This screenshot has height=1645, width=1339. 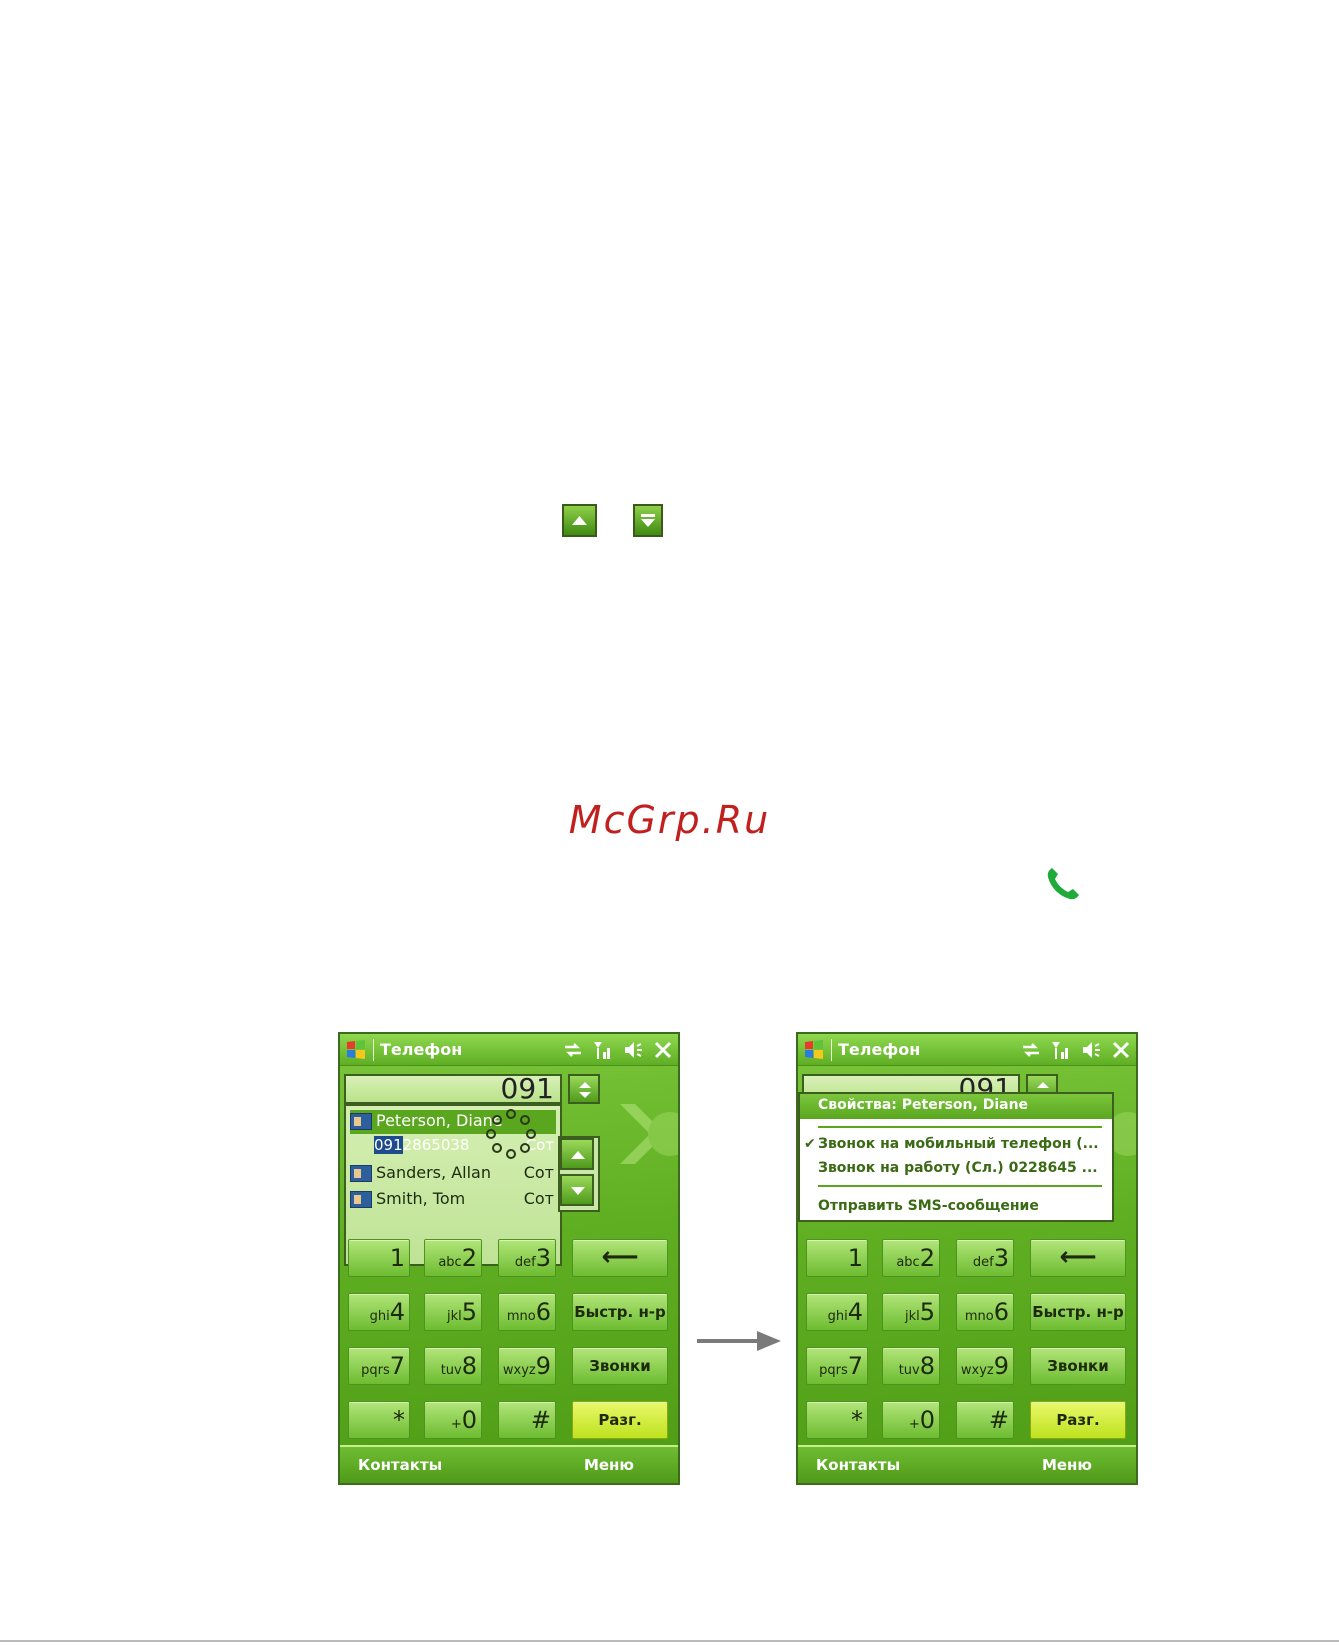 What do you see at coordinates (669, 1641) in the screenshot?
I see `page-edge-line` at bounding box center [669, 1641].